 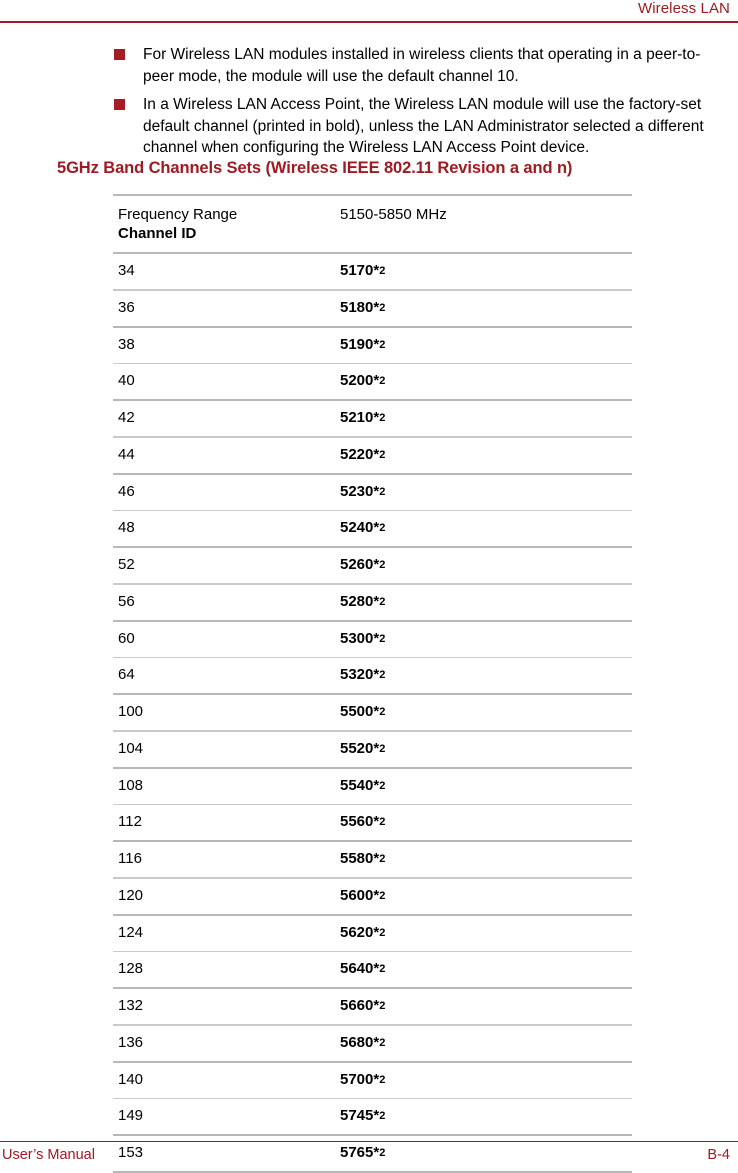 I want to click on frequency-value: 5180, so click(x=357, y=307).